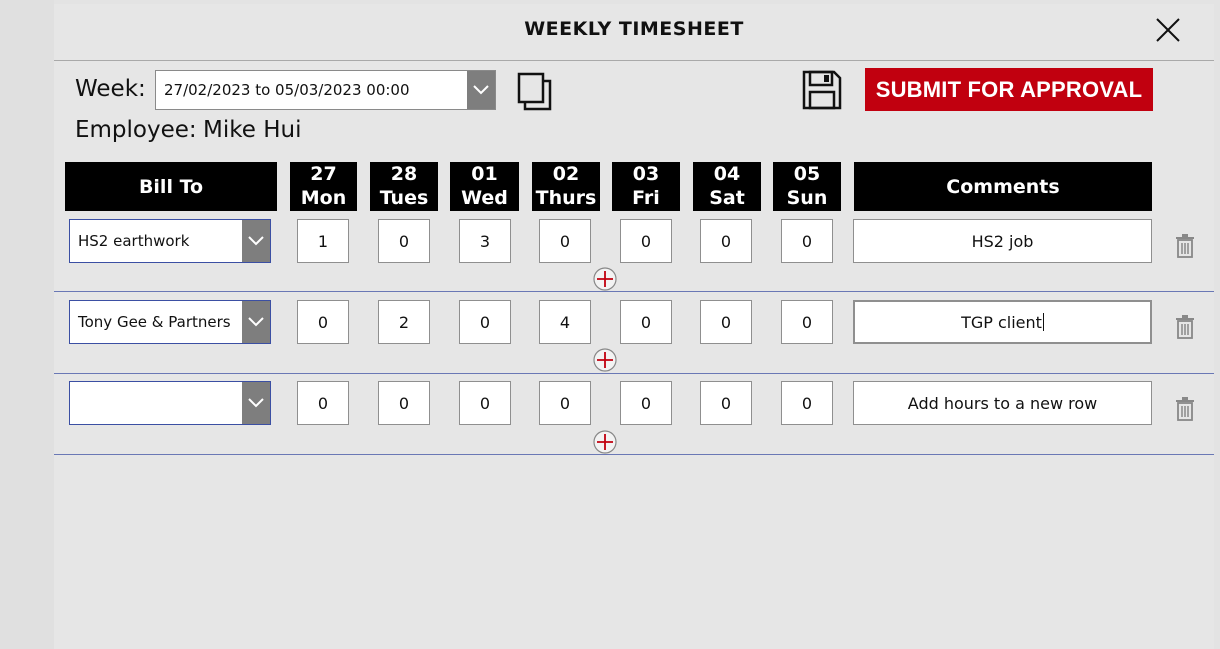 Image resolution: width=1220 pixels, height=649 pixels. I want to click on comment-input: HS2 job, so click(1002, 241).